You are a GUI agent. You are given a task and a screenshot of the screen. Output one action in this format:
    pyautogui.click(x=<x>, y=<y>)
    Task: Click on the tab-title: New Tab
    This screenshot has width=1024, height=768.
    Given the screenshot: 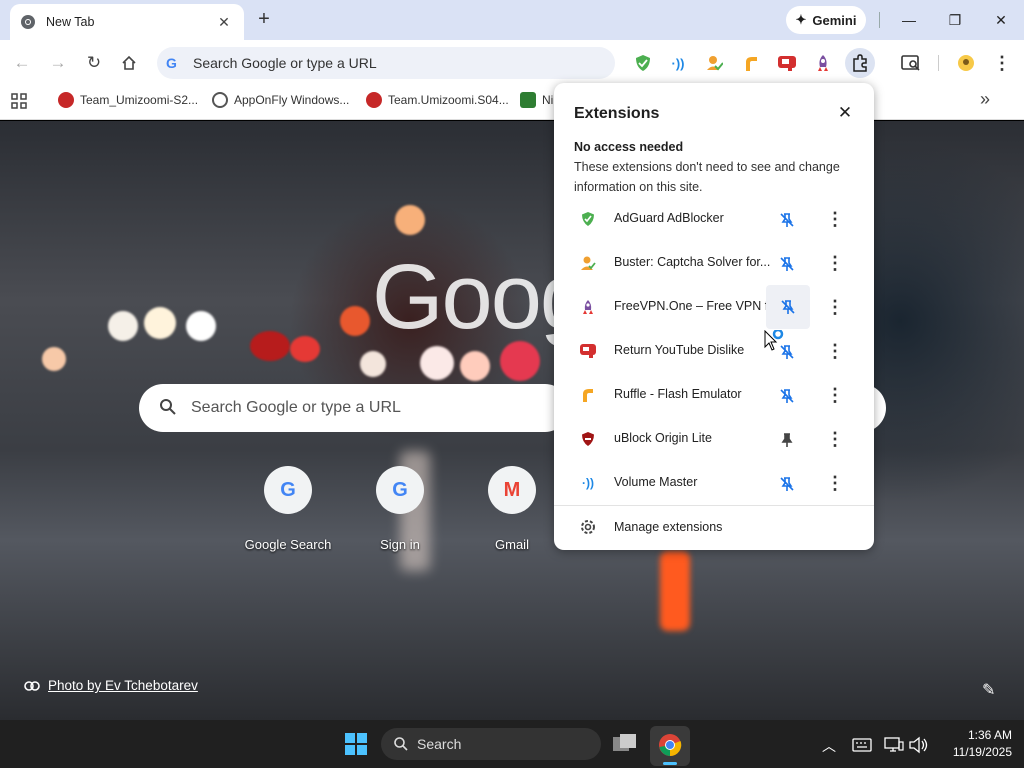 What is the action you would take?
    pyautogui.click(x=70, y=22)
    